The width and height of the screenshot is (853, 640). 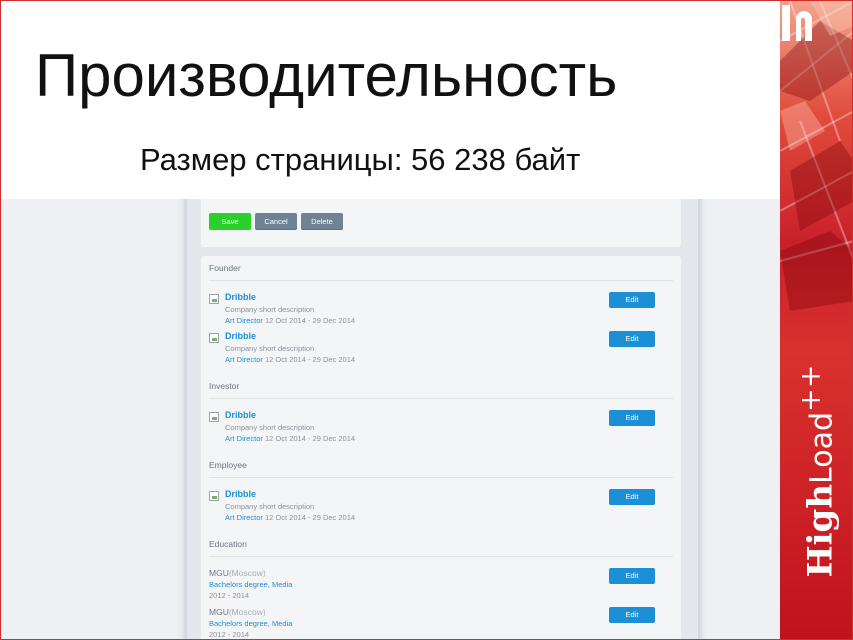 I want to click on cancel-button: Cancel, so click(x=276, y=221).